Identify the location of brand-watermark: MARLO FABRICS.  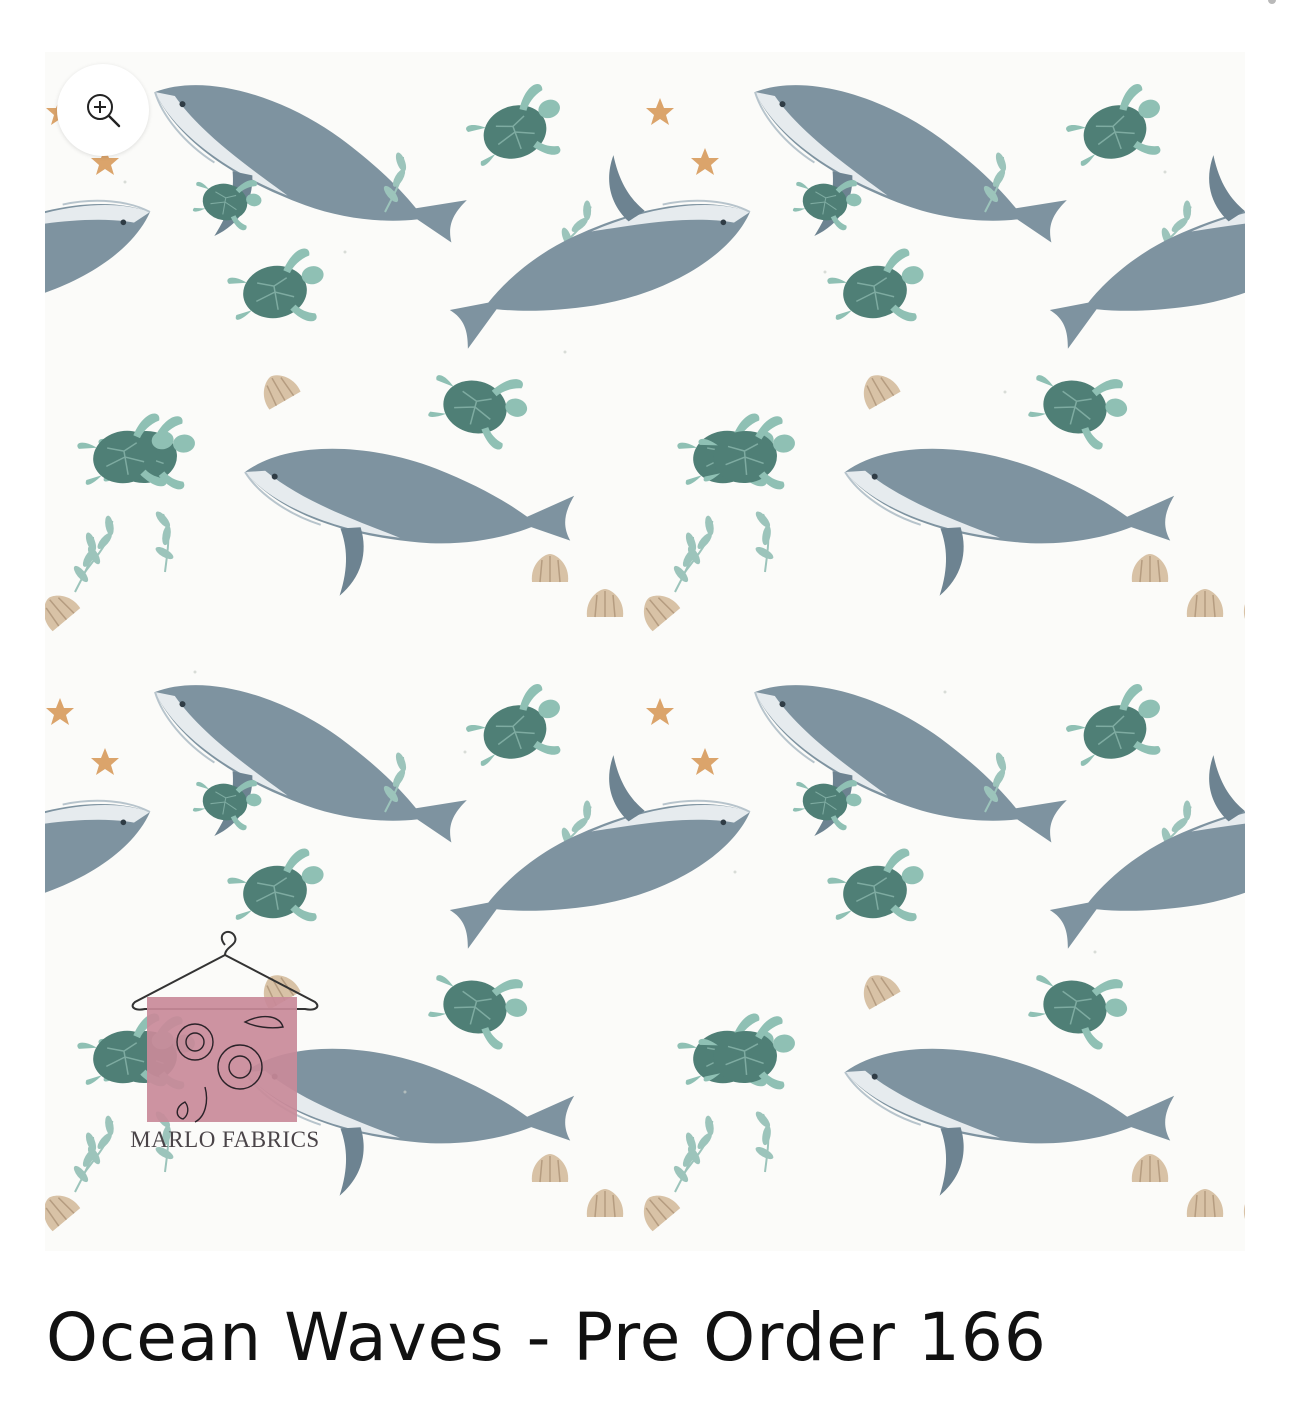
(225, 1047).